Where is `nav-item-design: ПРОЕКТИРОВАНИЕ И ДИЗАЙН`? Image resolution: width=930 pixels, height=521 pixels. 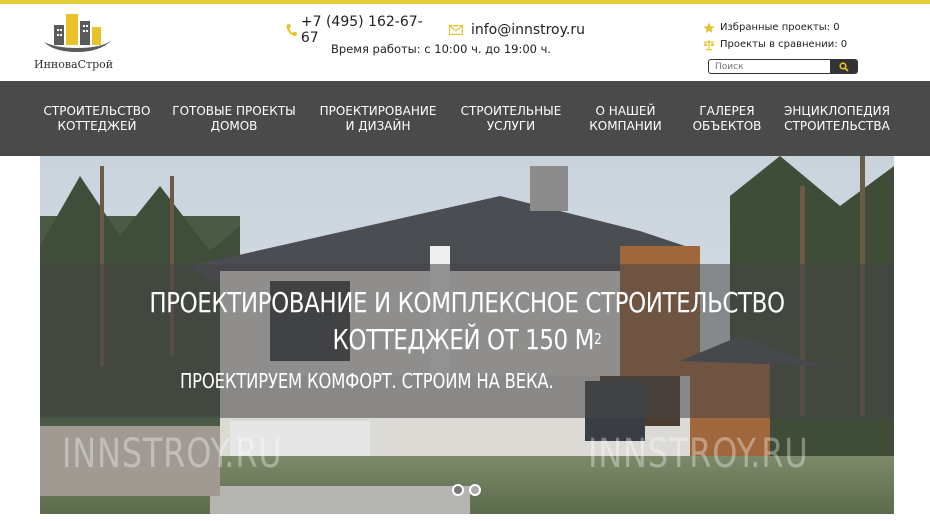 nav-item-design: ПРОЕКТИРОВАНИЕ И ДИЗАЙН is located at coordinates (378, 118).